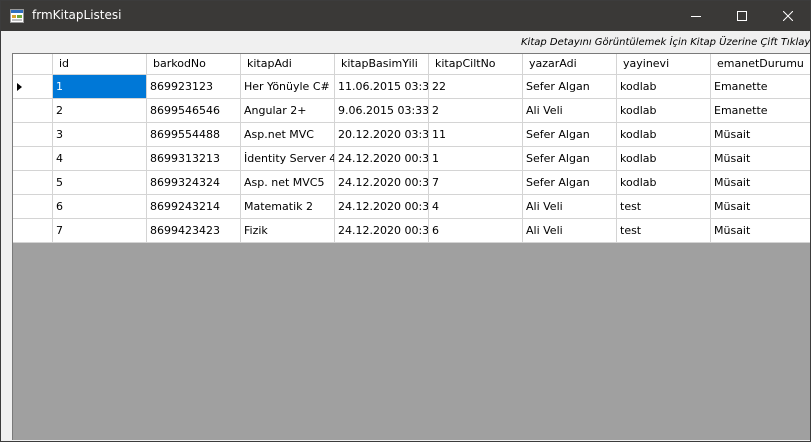 The image size is (811, 442). Describe the element at coordinates (194, 207) in the screenshot. I see `cell-barkodNo: 8699243214` at that location.